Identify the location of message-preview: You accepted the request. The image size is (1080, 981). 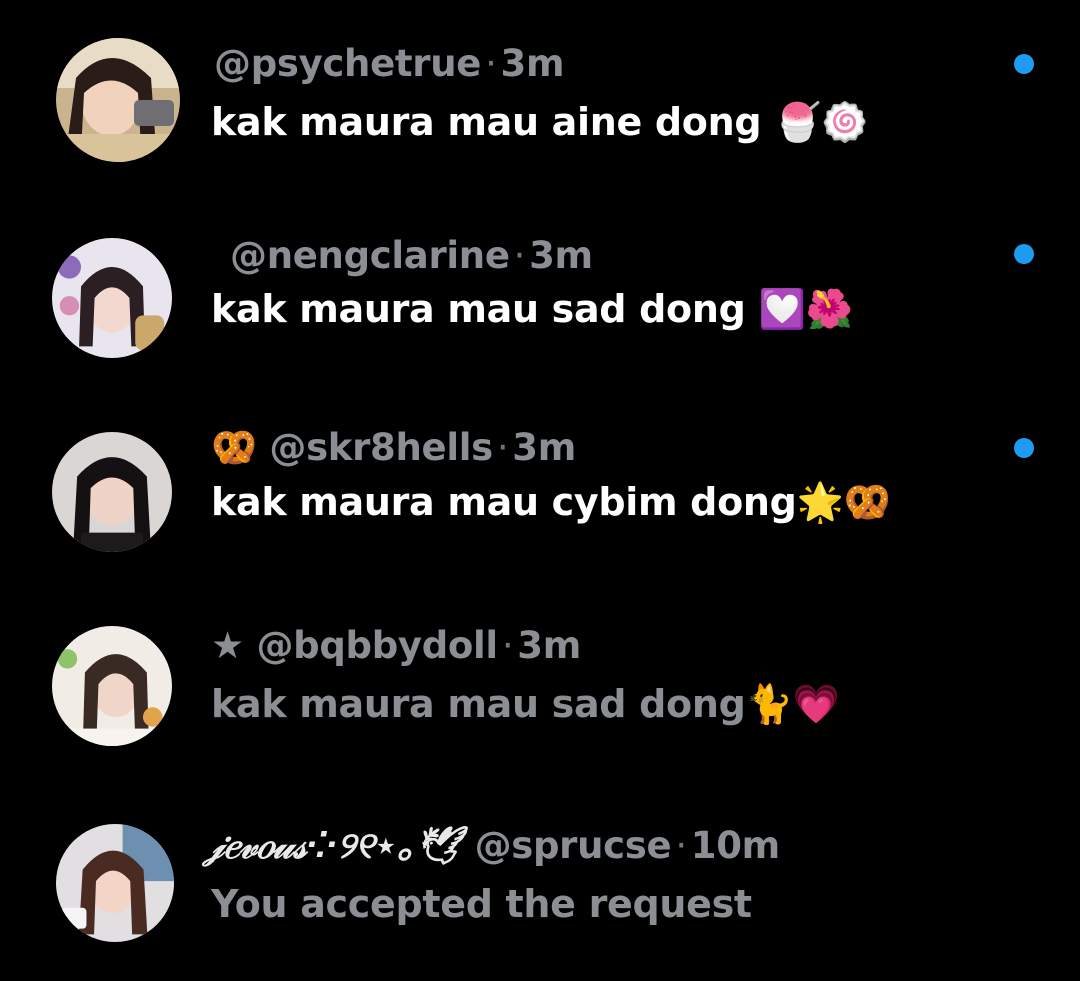
(481, 904).